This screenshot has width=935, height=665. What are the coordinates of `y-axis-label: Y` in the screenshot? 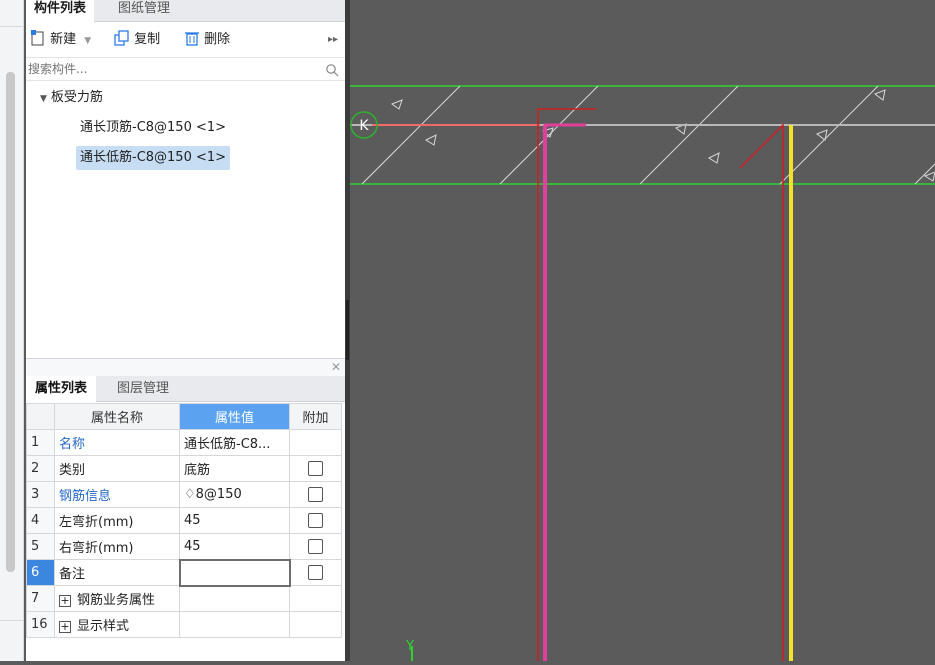 It's located at (409, 646).